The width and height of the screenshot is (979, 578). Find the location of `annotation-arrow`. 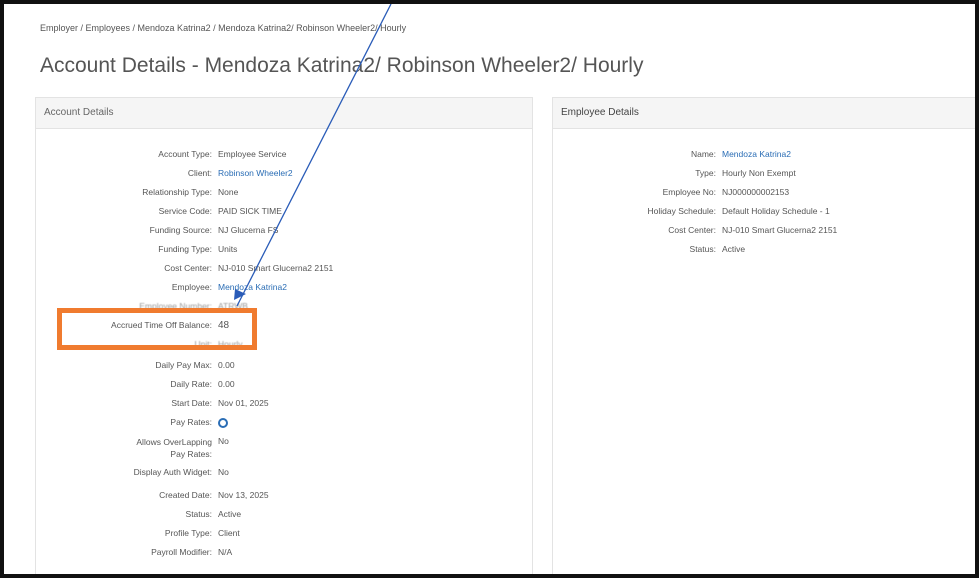

annotation-arrow is located at coordinates (313, 155).